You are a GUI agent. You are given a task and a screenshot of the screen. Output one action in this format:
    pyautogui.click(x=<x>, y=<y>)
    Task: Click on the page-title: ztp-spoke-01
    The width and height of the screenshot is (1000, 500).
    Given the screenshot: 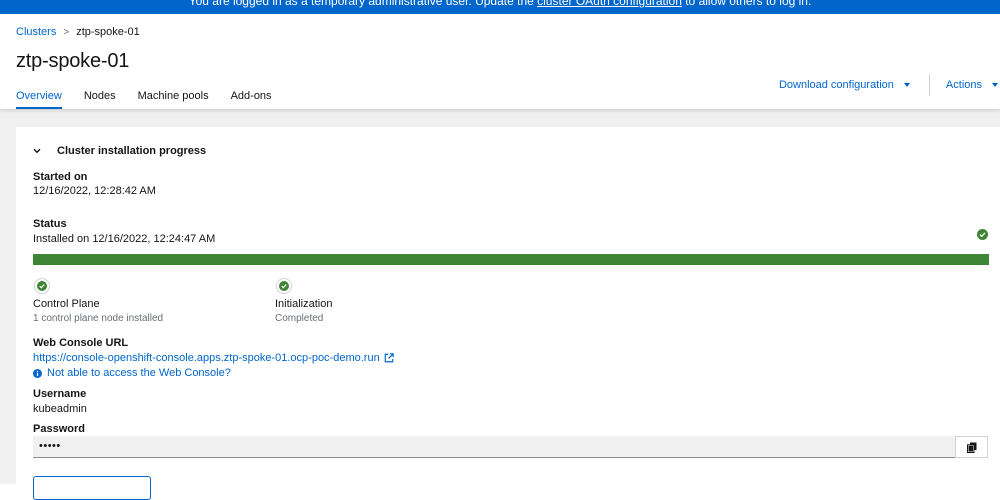 What is the action you would take?
    pyautogui.click(x=73, y=61)
    